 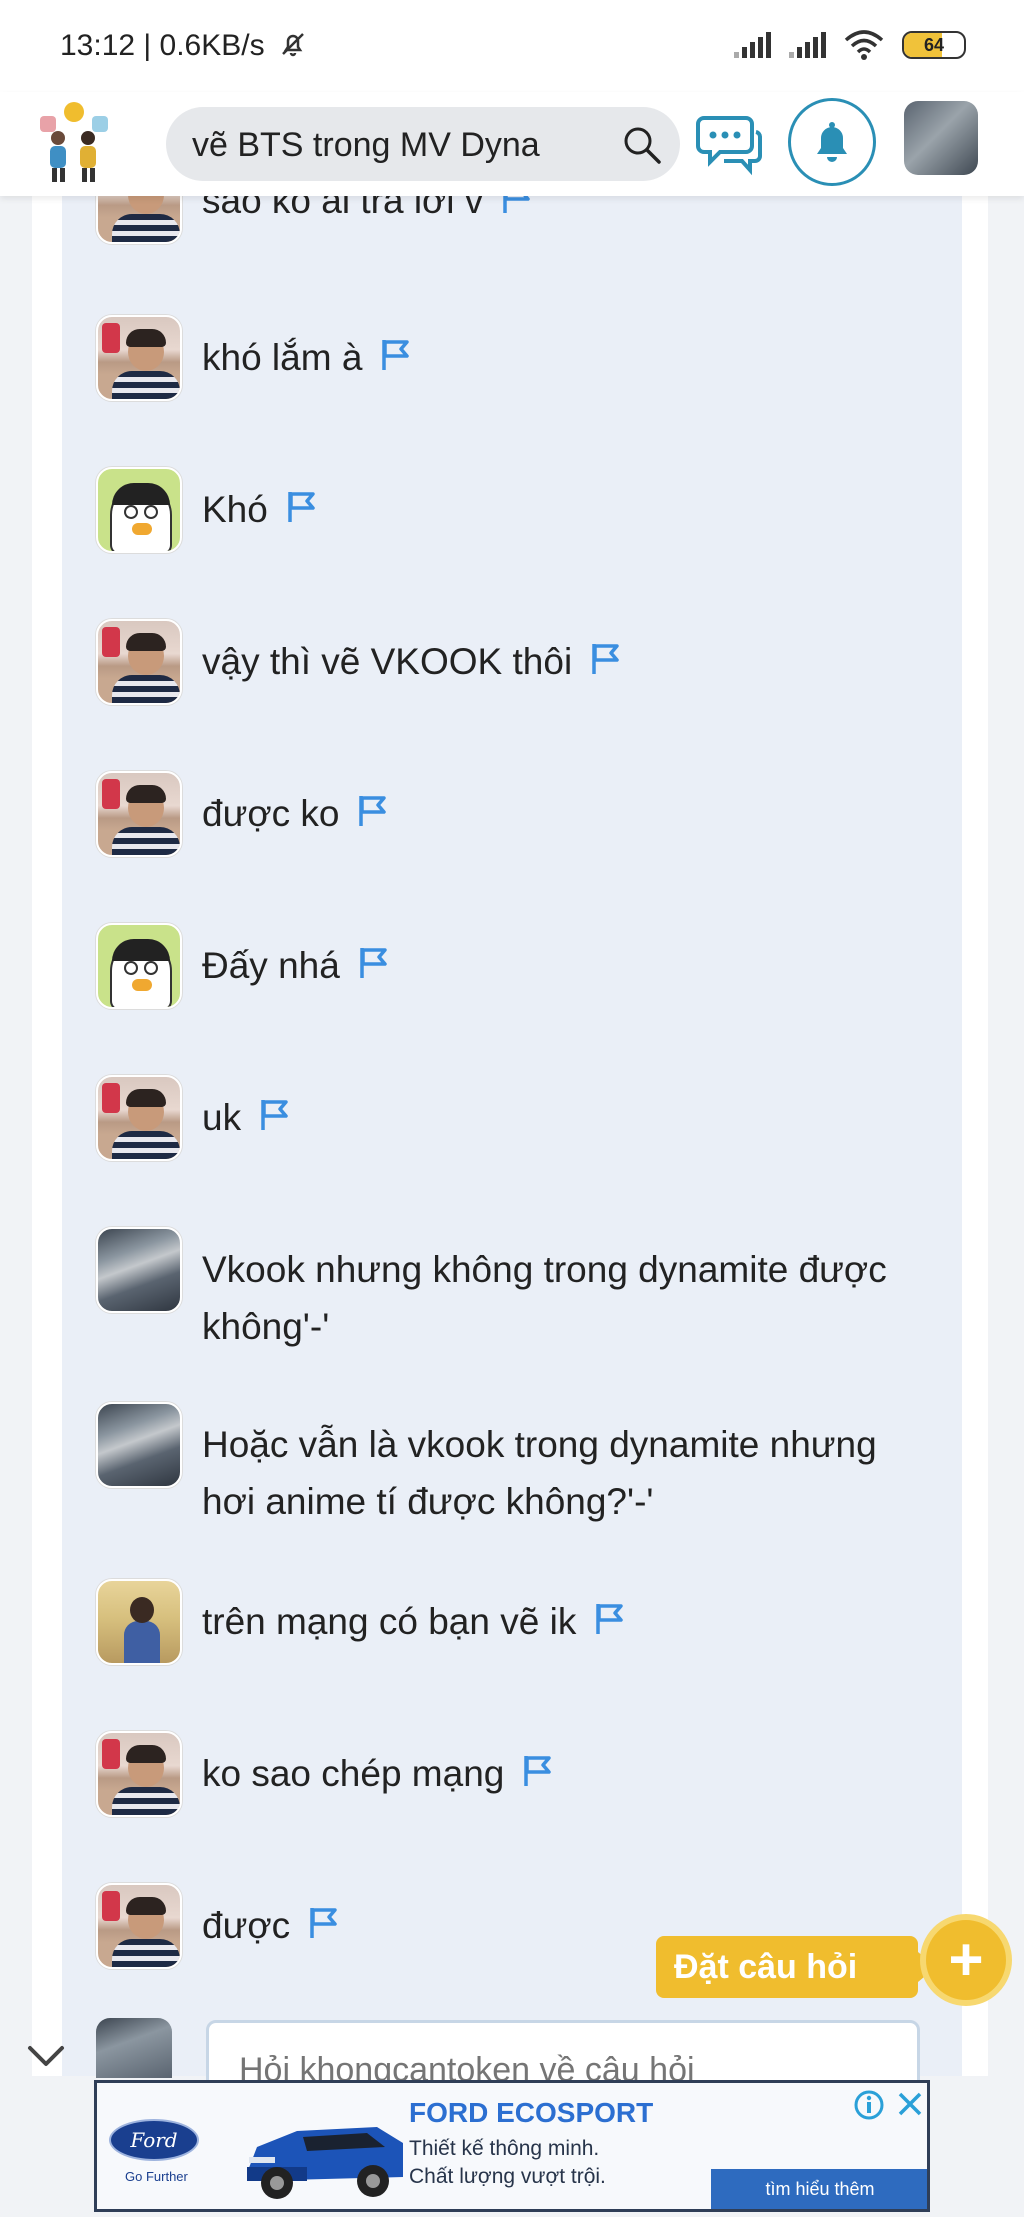 What do you see at coordinates (235, 509) in the screenshot?
I see `comment-text: Khó` at bounding box center [235, 509].